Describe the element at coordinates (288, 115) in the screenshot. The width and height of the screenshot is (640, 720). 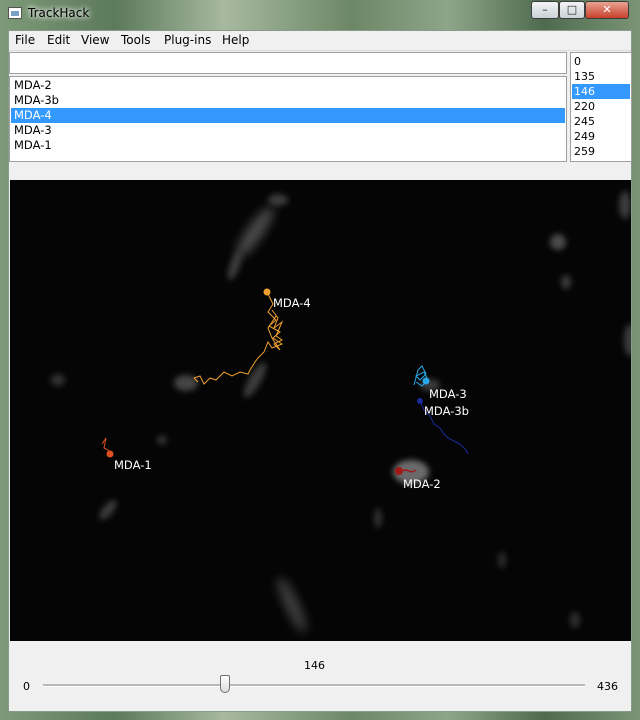
I see `track-item-mda-4: MDA-4` at that location.